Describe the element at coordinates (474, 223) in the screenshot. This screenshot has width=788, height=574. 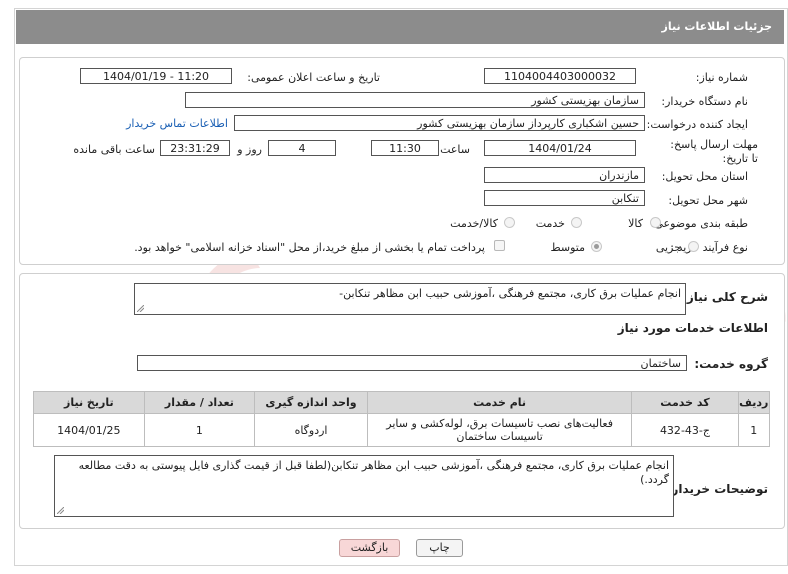
I see `category-goods-service-label: کالا/خدمت` at that location.